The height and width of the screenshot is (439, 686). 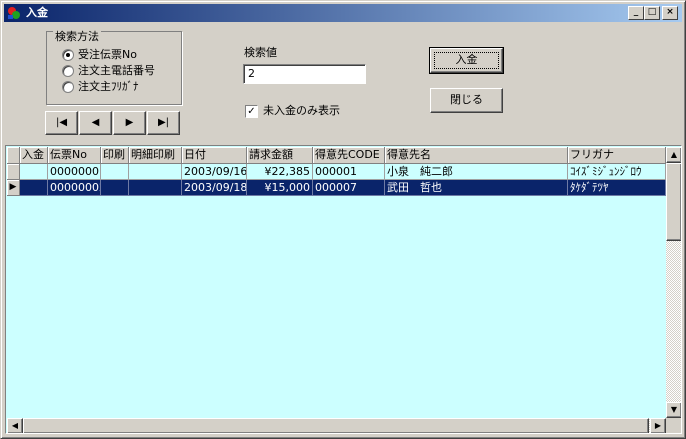 I want to click on header-slip-no: 伝票No, so click(x=74, y=155).